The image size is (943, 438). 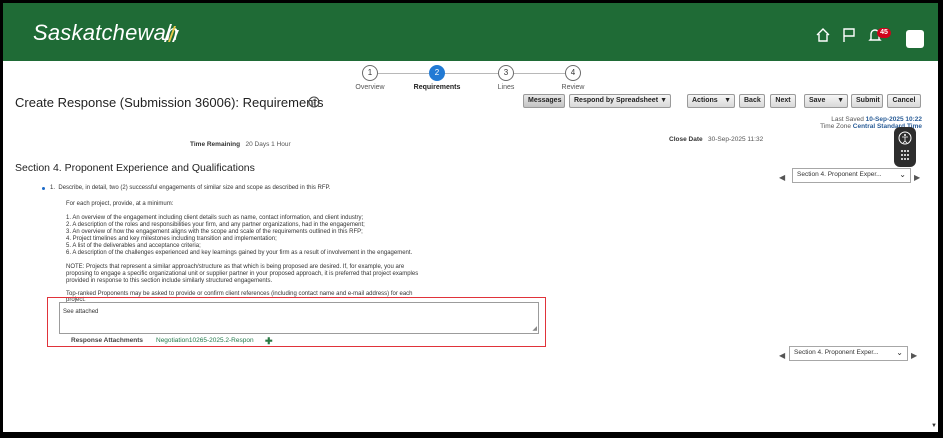 I want to click on section-select-bottom: Section 4. Proponent Exper... ⌄, so click(x=848, y=353).